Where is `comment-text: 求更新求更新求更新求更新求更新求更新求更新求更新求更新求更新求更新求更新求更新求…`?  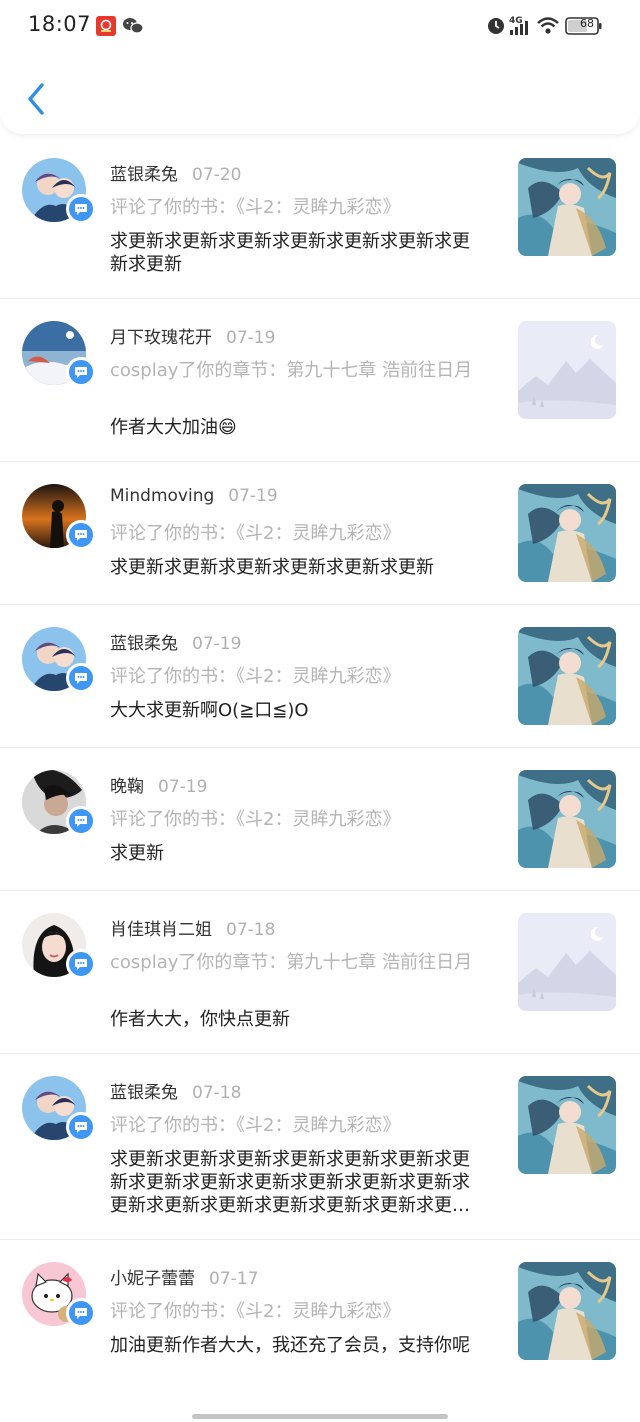
comment-text: 求更新求更新求更新求更新求更新求更新求更新求更新求更新求更新求更新求更新求更新求… is located at coordinates (290, 1182).